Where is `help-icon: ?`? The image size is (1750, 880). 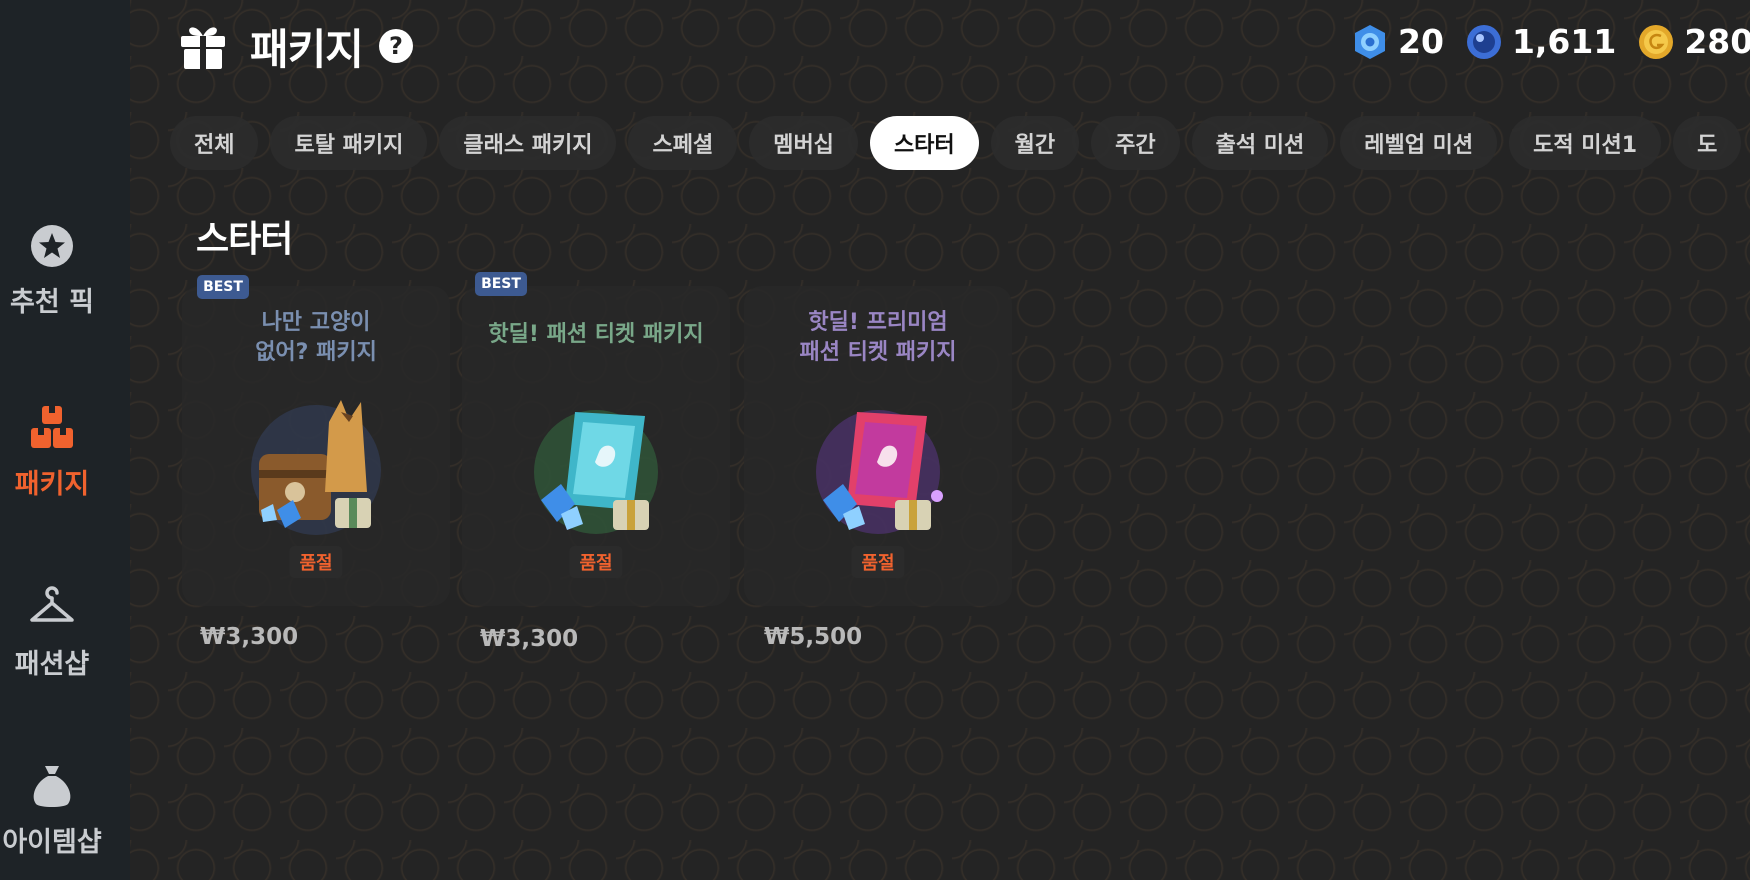 help-icon: ? is located at coordinates (395, 46).